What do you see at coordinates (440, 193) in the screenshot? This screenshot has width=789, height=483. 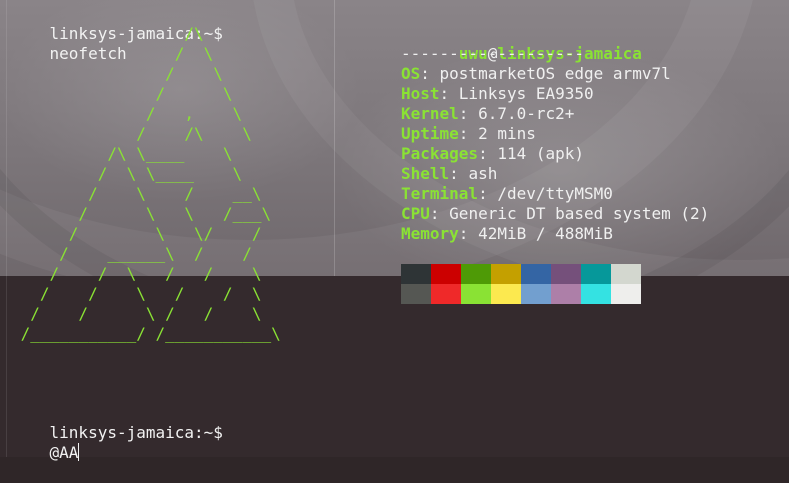 I see `info-key: Terminal` at bounding box center [440, 193].